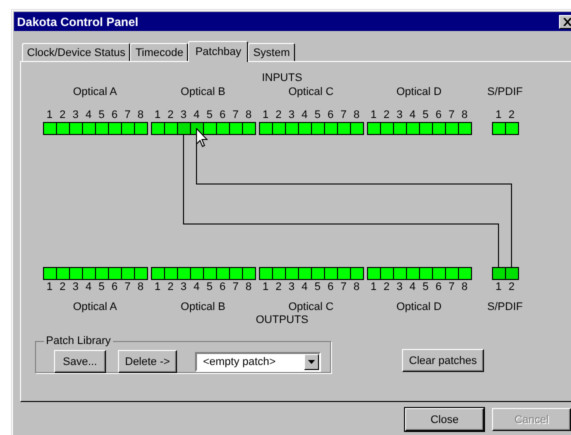  I want to click on tab: Clock/Device Status, so click(76, 52).